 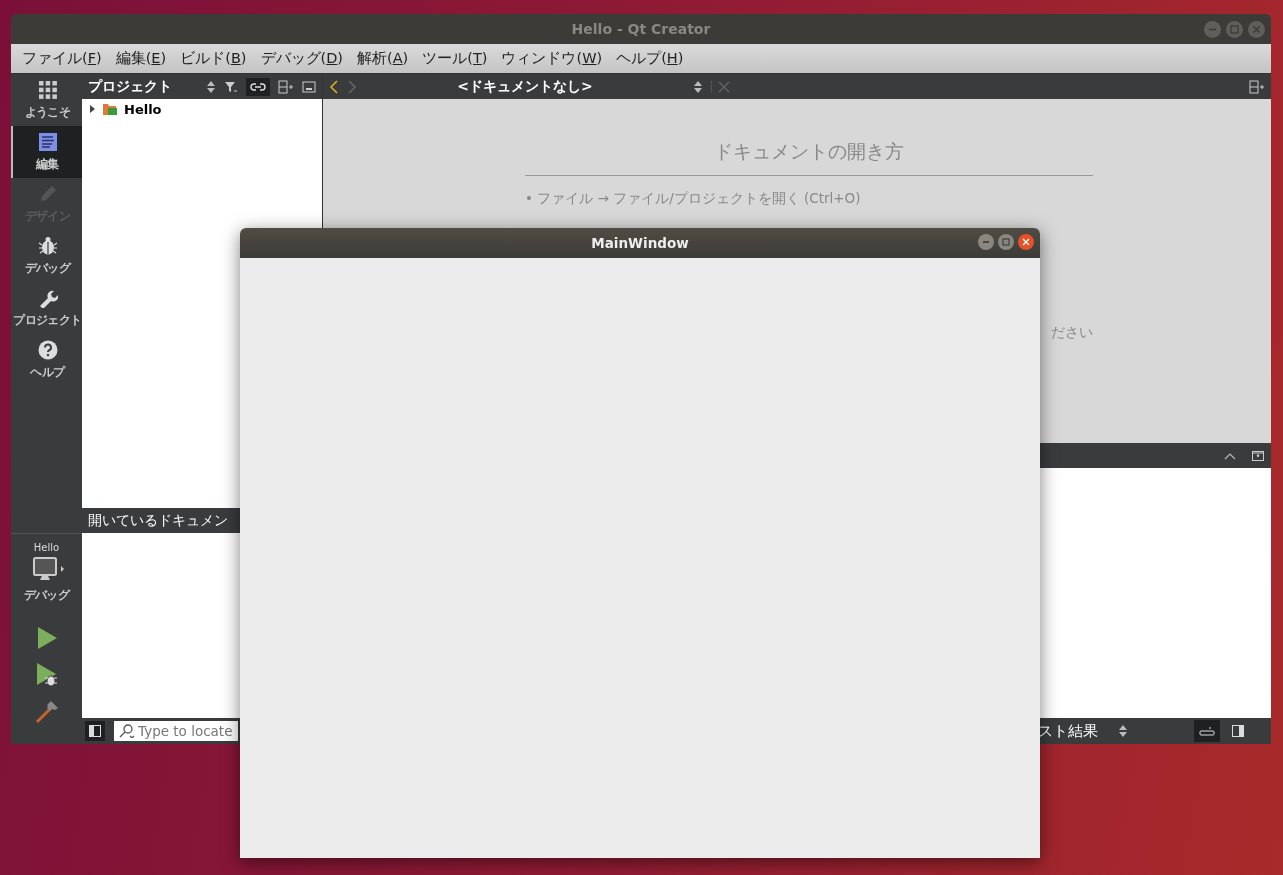 I want to click on menu-item: 解析(A), so click(x=383, y=58).